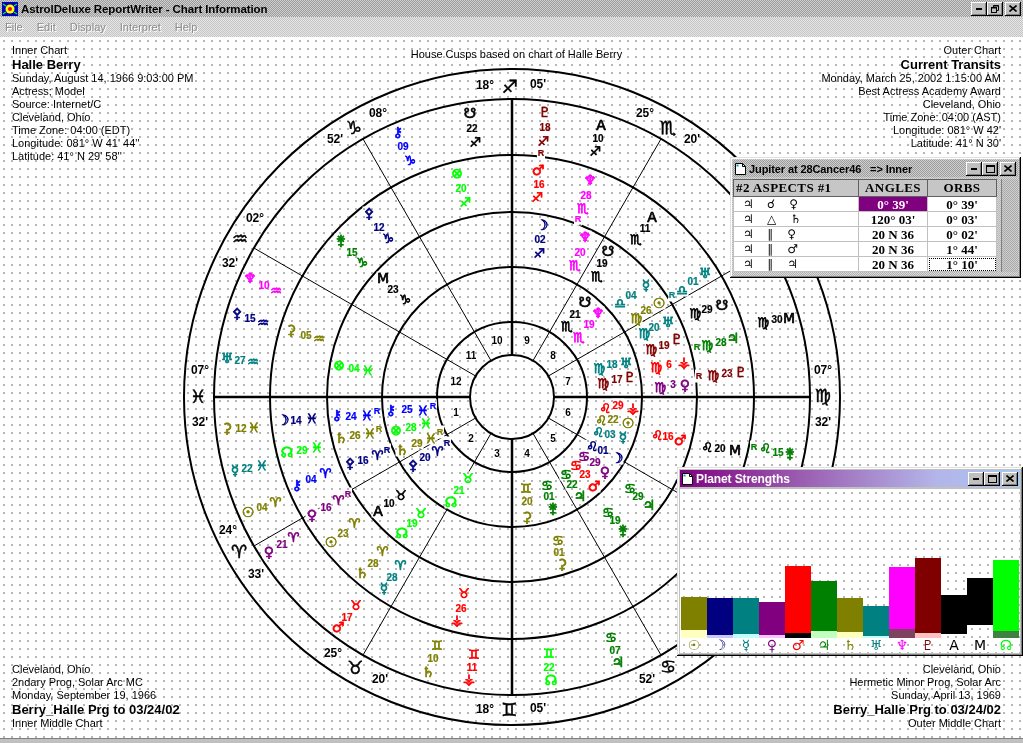 The image size is (1023, 743). What do you see at coordinates (391, 410) in the screenshot?
I see `body-symbol: ⚷` at bounding box center [391, 410].